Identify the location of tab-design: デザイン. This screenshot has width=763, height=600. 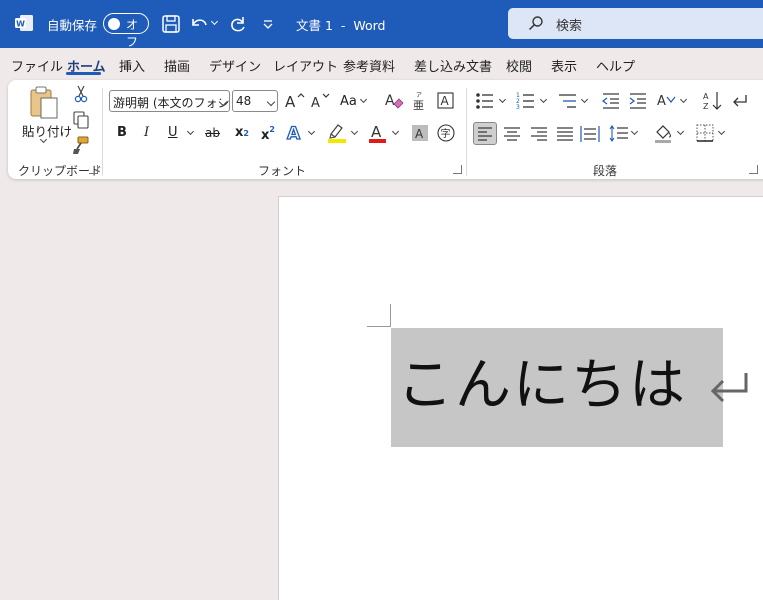
(235, 65).